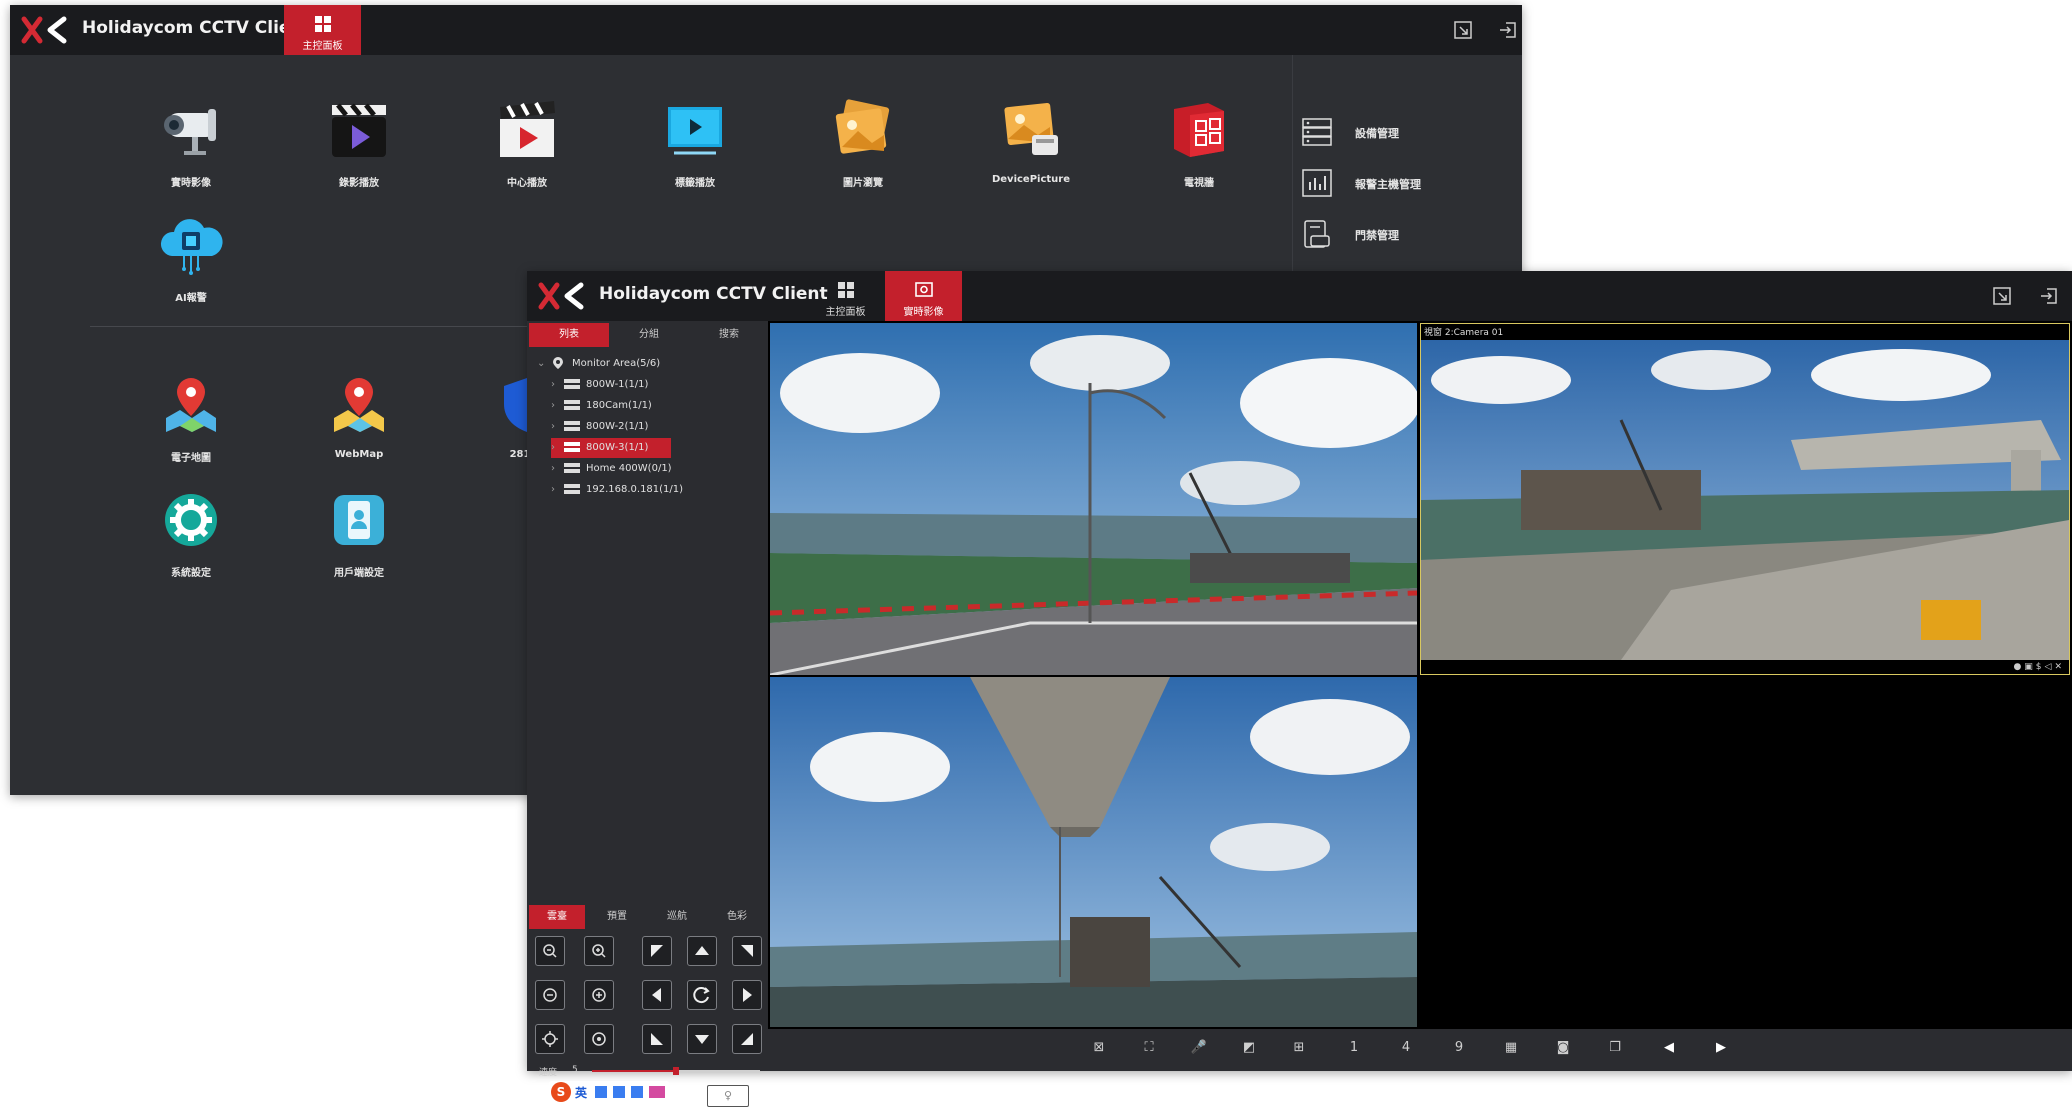 The width and height of the screenshot is (2072, 1107). I want to click on tab-list: 列表, so click(569, 335).